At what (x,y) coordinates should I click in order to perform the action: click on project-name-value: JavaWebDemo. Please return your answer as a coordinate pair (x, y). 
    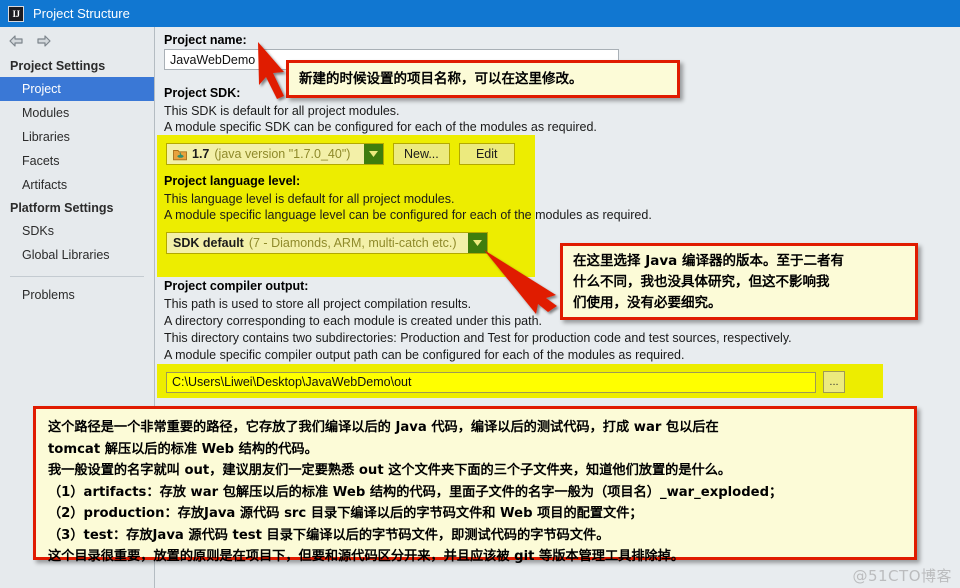
    Looking at the image, I should click on (213, 59).